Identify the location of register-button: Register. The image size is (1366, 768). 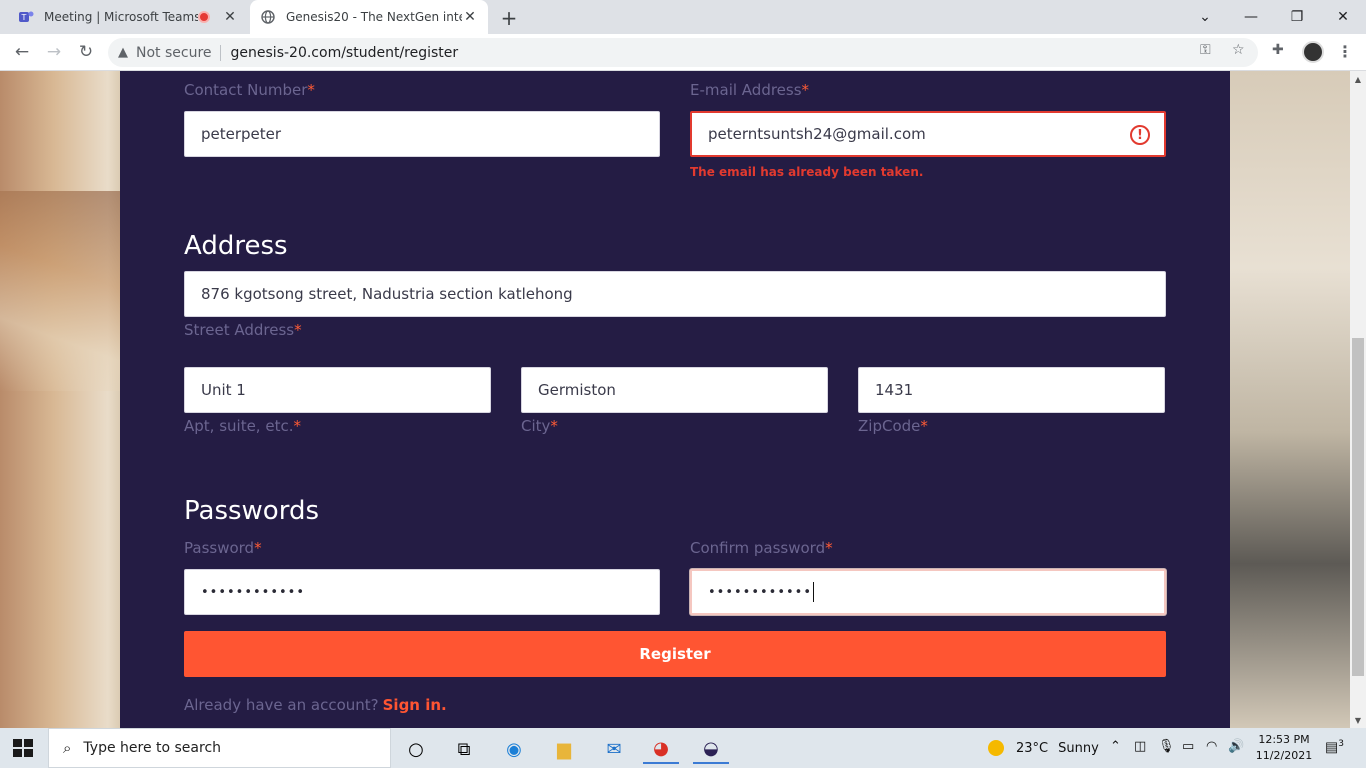
(675, 654).